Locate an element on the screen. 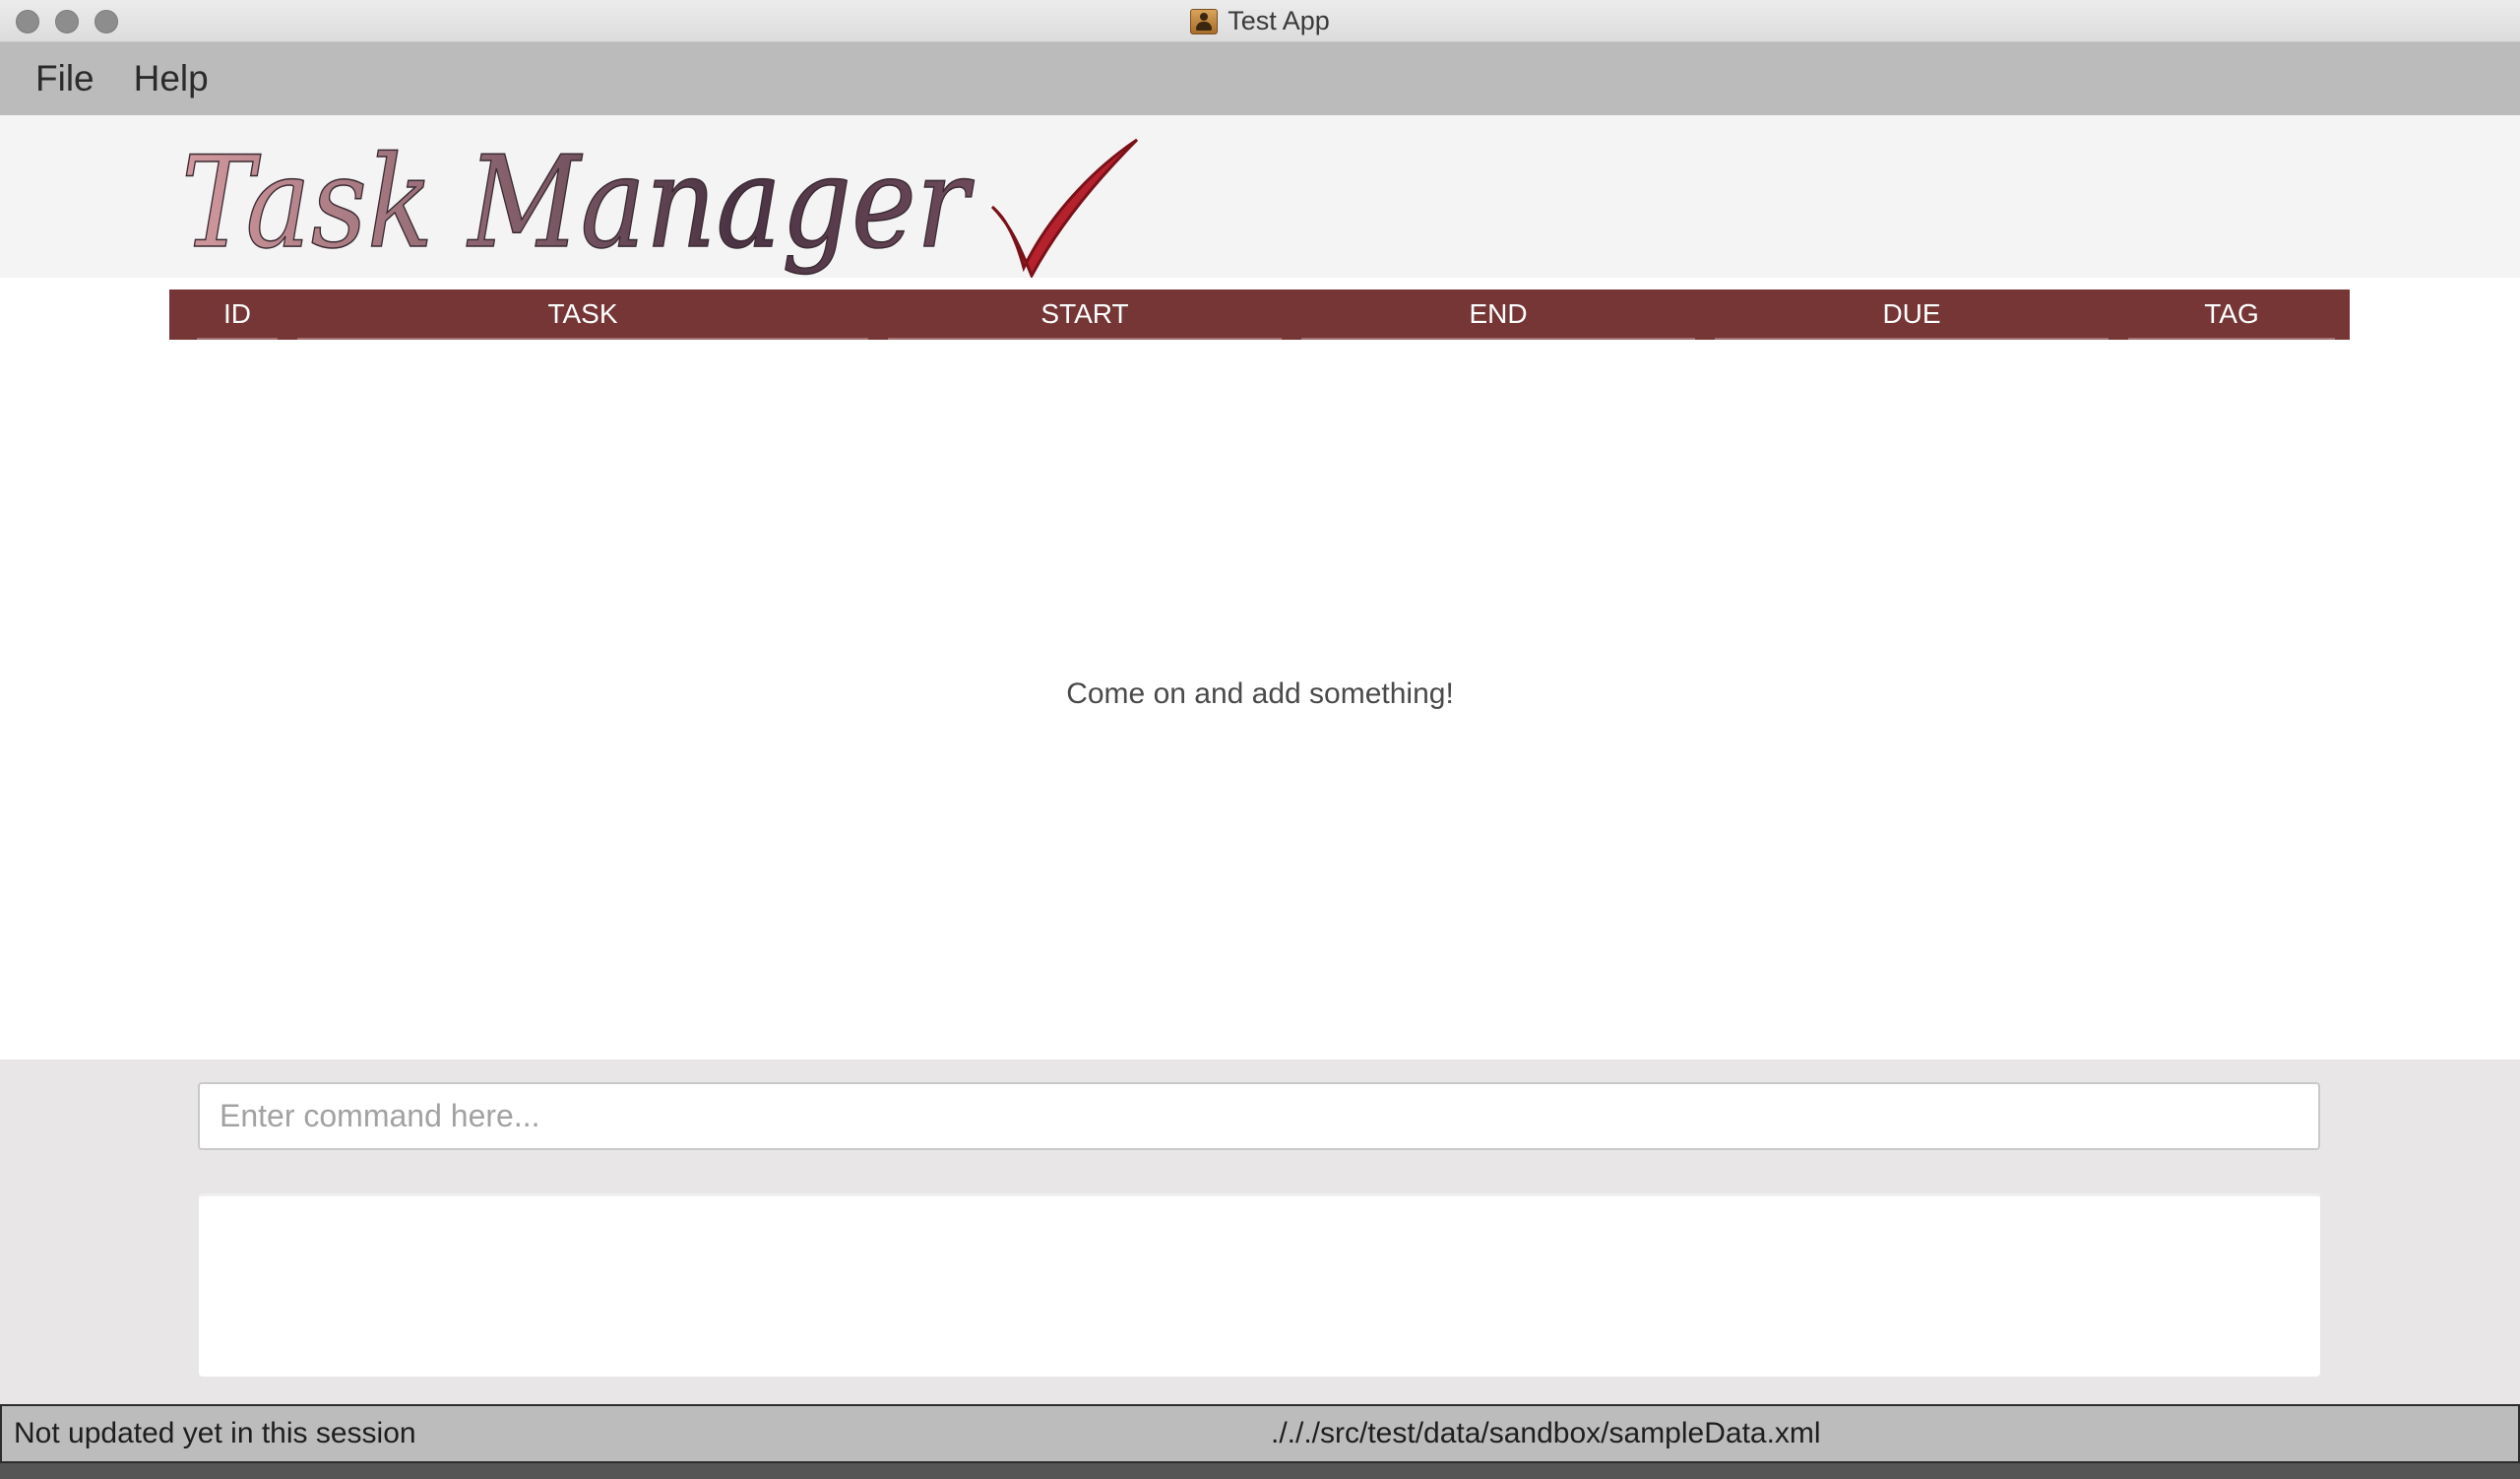  logo-text: Task Manager is located at coordinates (578, 204).